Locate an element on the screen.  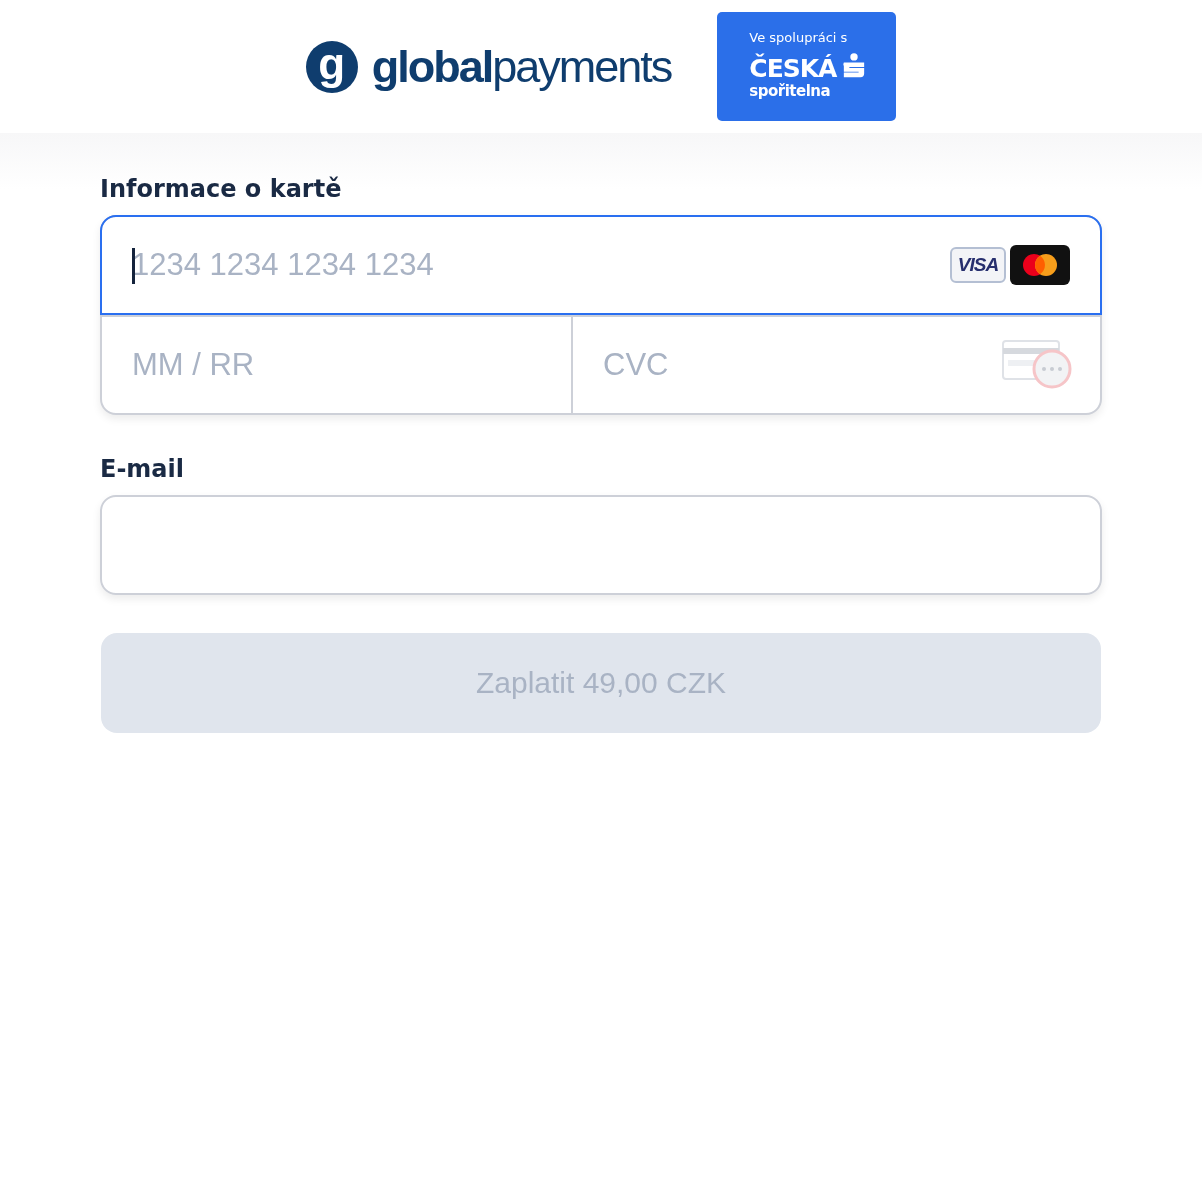
brand-logo-icon: g is located at coordinates (331, 66).